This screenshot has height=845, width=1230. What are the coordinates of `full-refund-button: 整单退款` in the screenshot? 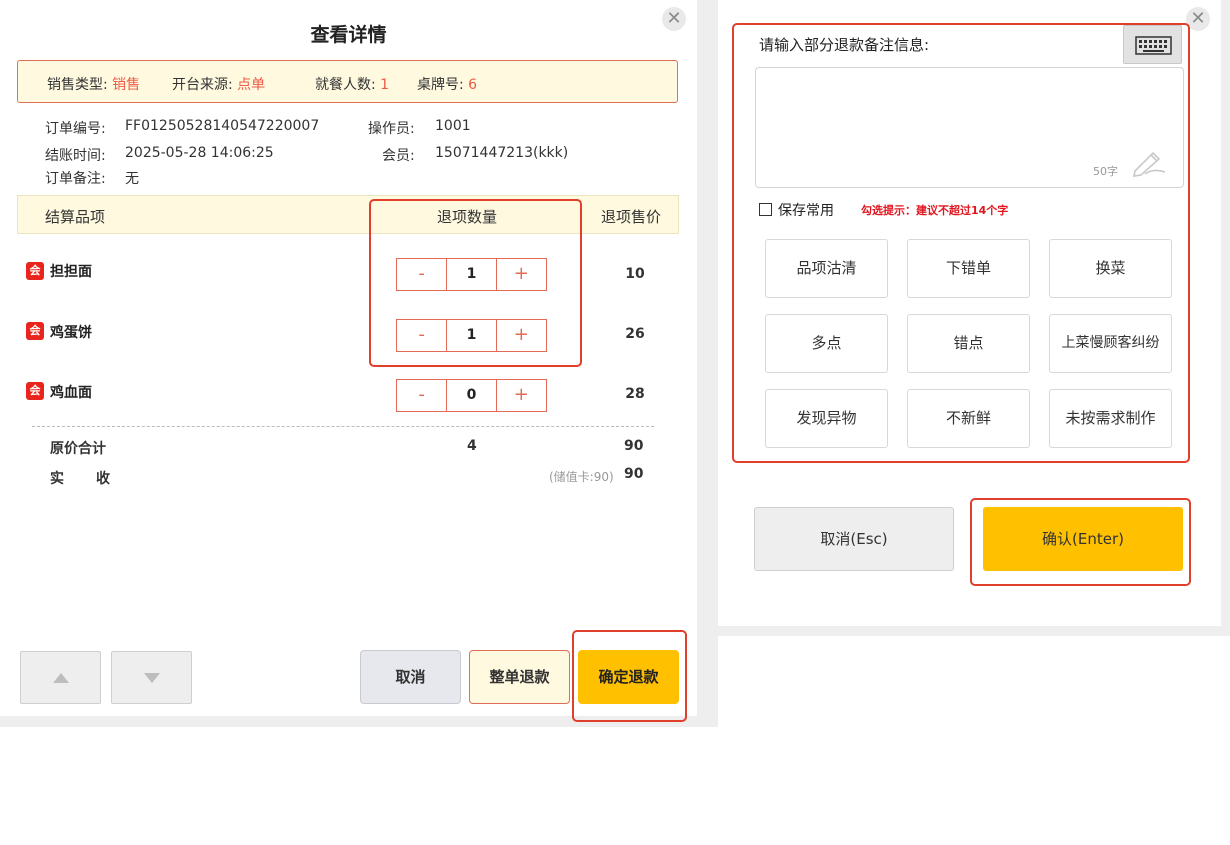 It's located at (519, 677).